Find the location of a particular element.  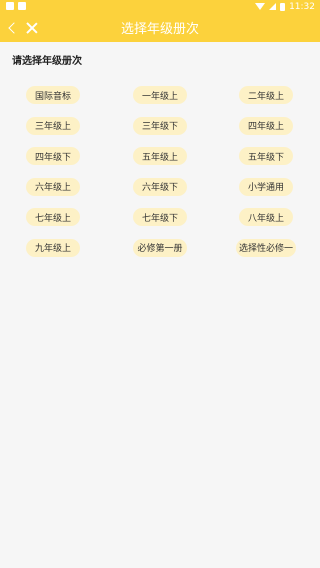

grade-option: 六年级下 is located at coordinates (160, 186).